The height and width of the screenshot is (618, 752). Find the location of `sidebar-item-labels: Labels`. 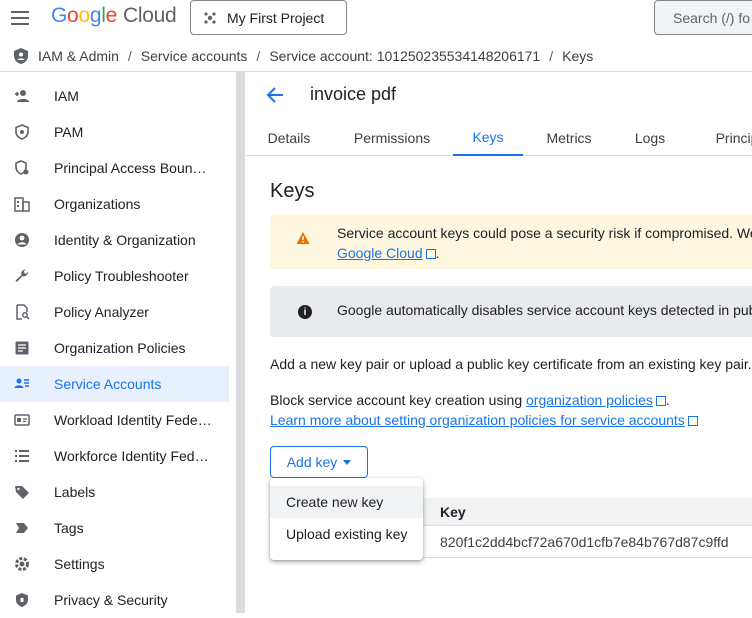

sidebar-item-labels: Labels is located at coordinates (114, 492).